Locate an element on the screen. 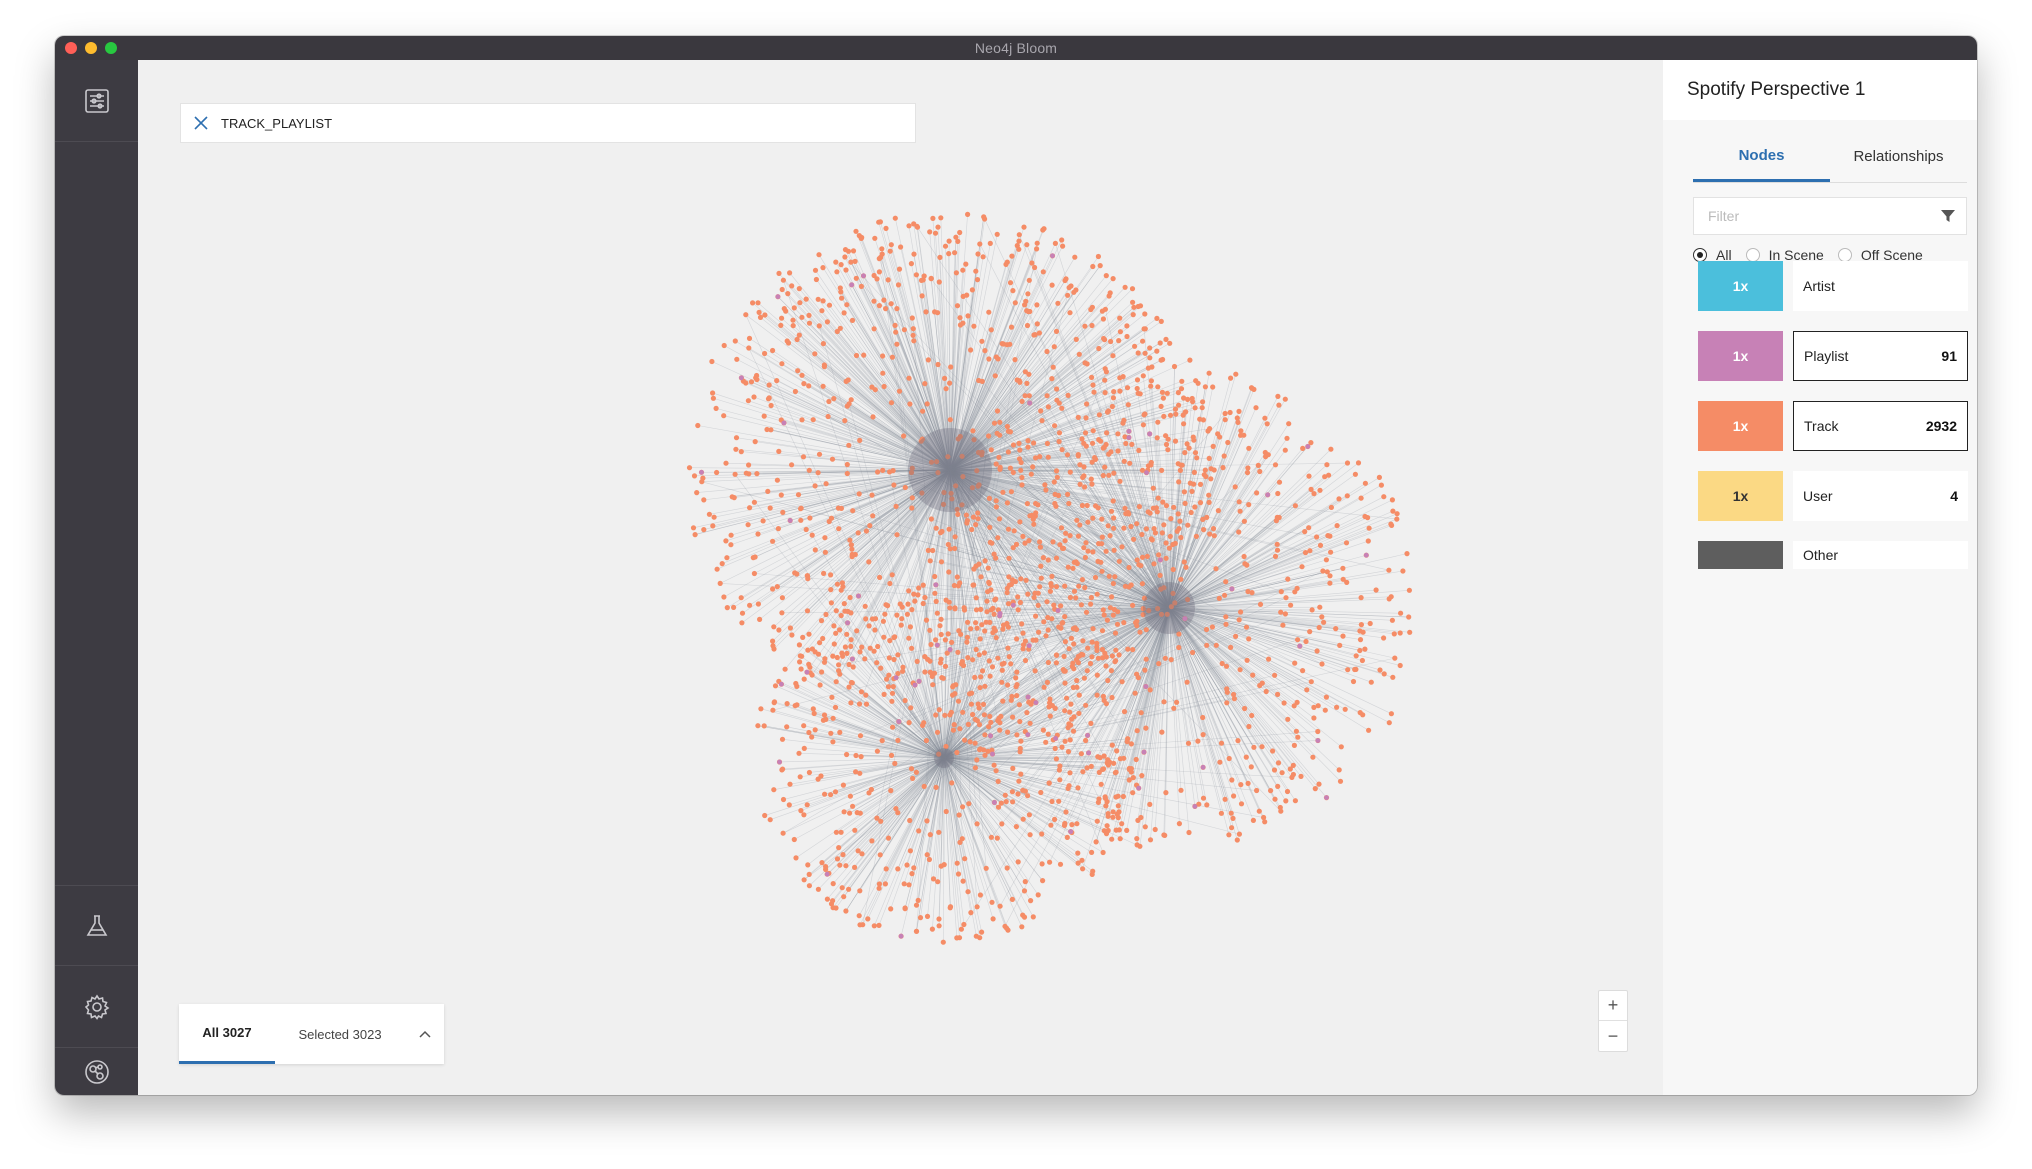 Image resolution: width=2032 pixels, height=1169 pixels. tab-relationships: Relationships is located at coordinates (1898, 156).